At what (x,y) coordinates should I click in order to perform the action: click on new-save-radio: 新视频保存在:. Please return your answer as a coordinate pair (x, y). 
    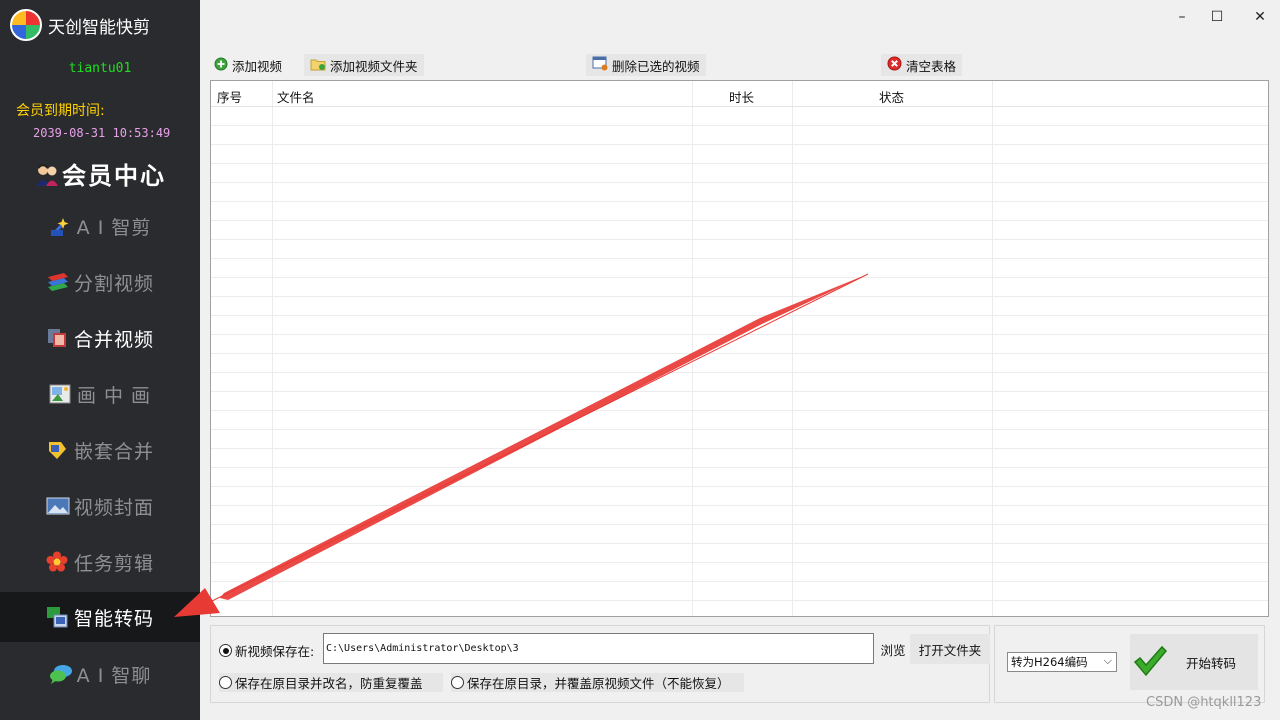
    Looking at the image, I should click on (266, 650).